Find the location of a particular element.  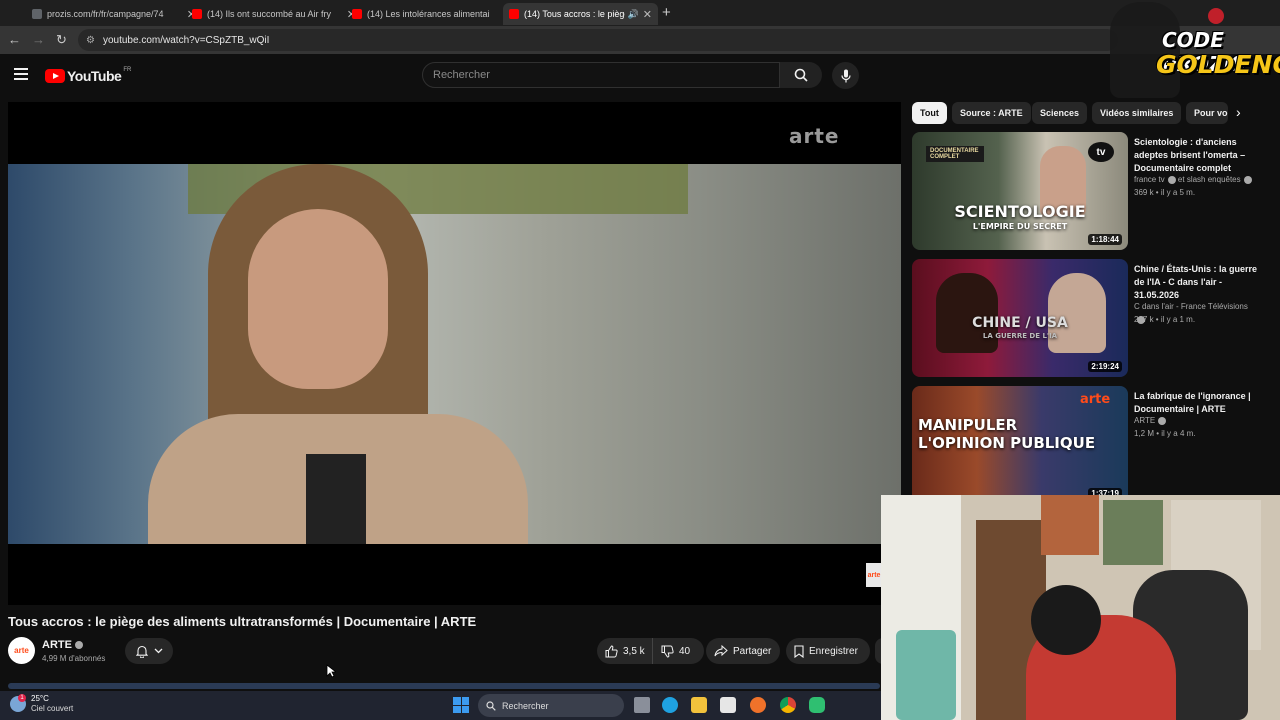

notifications-button is located at coordinates (149, 651).